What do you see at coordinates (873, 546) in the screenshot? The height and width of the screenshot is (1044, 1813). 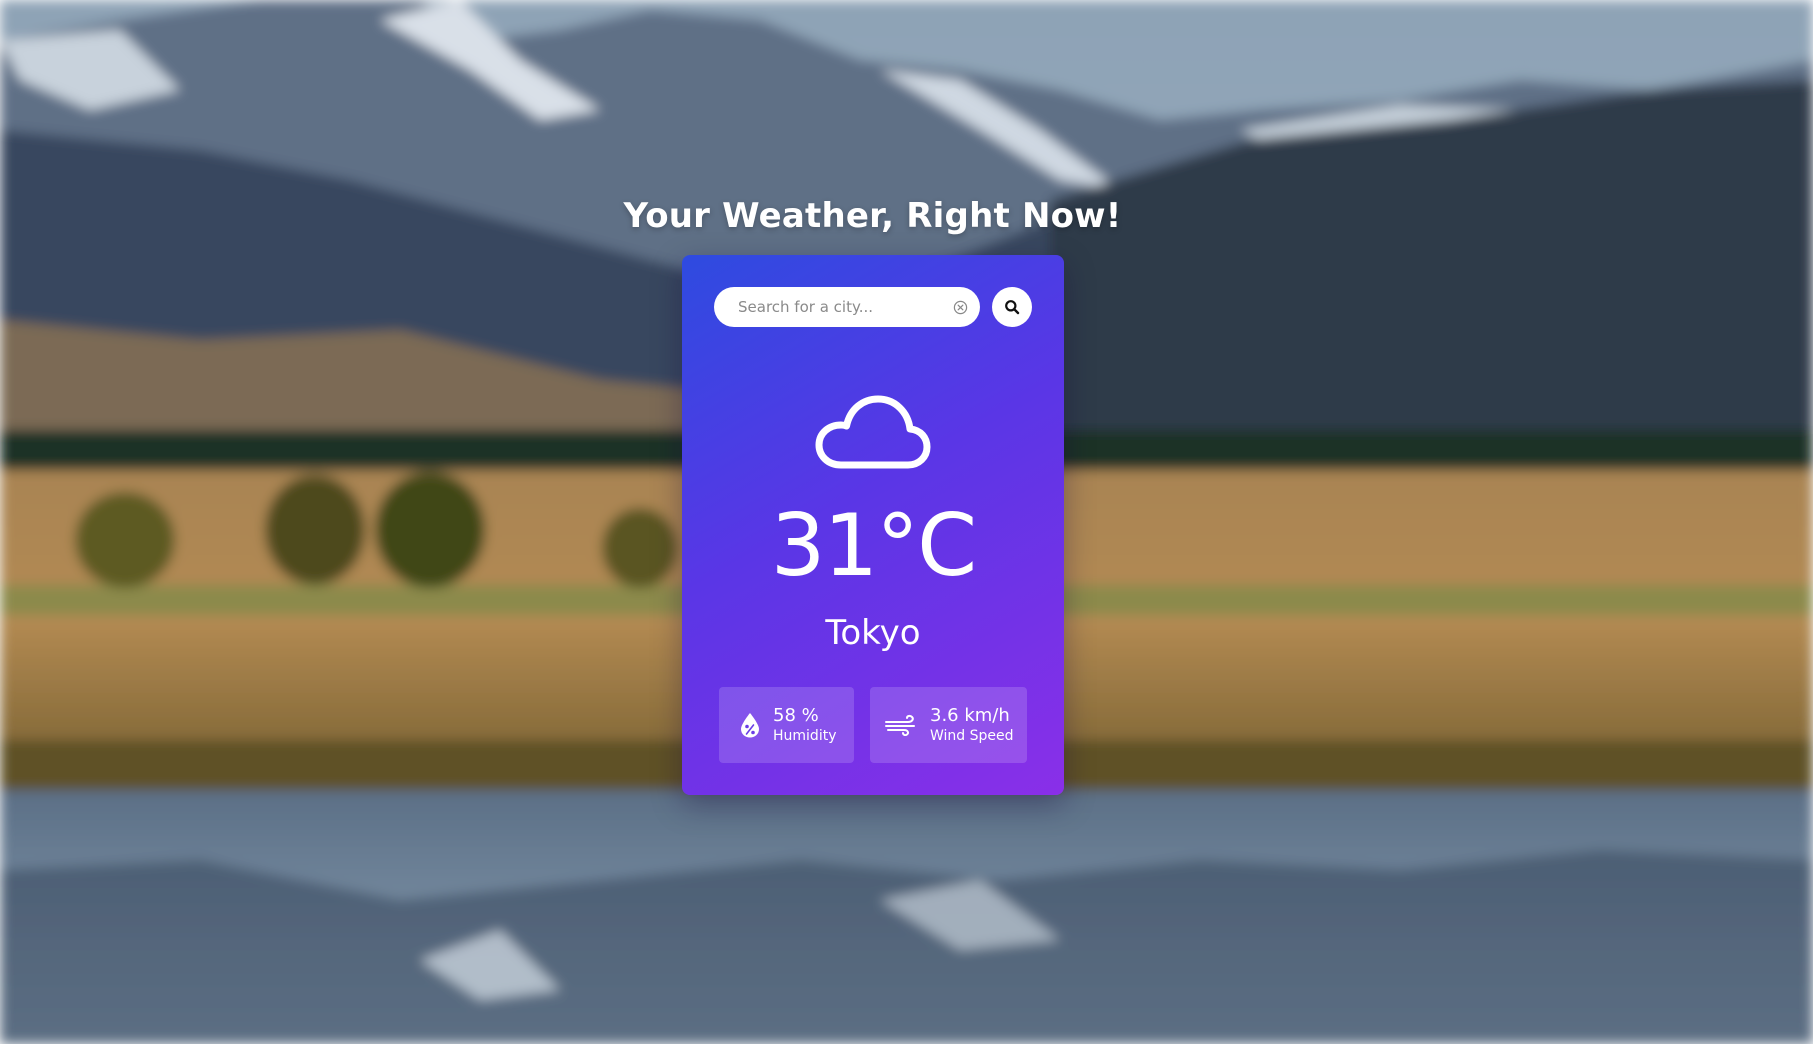 I see `temperature-value: 31°C` at bounding box center [873, 546].